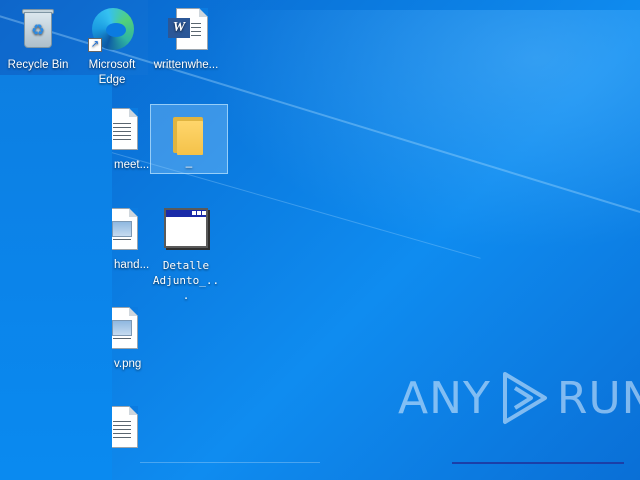 This screenshot has height=480, width=640. I want to click on watermark-text-left: ANY, so click(444, 398).